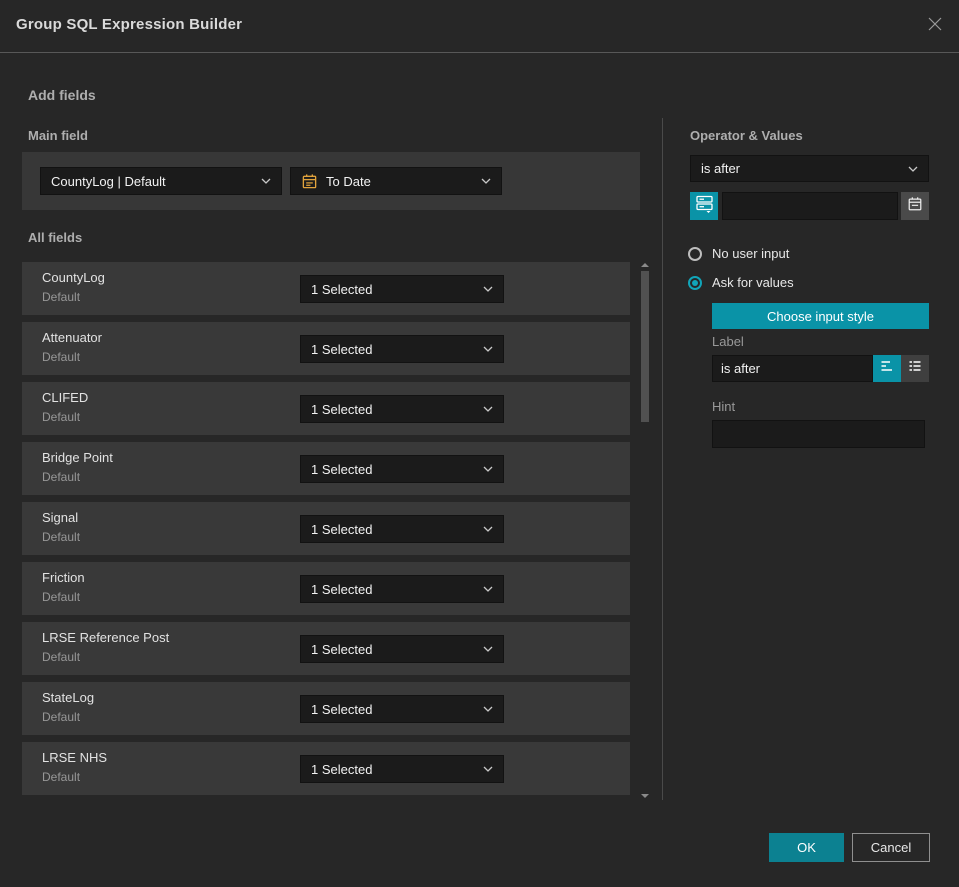 The height and width of the screenshot is (887, 959). I want to click on main-field-date-select: To Date, so click(396, 181).